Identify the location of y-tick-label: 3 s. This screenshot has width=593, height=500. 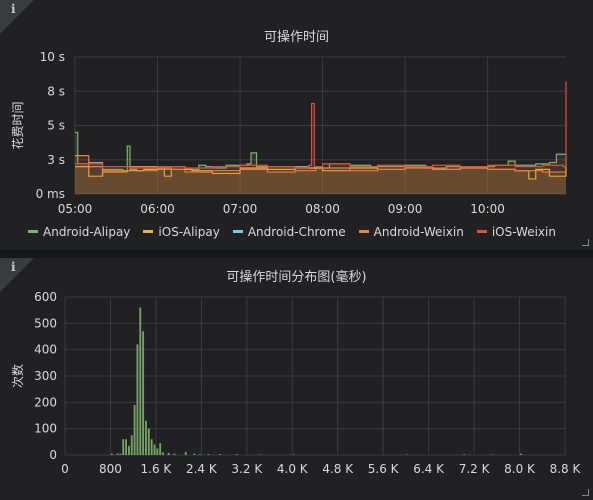
(56, 160).